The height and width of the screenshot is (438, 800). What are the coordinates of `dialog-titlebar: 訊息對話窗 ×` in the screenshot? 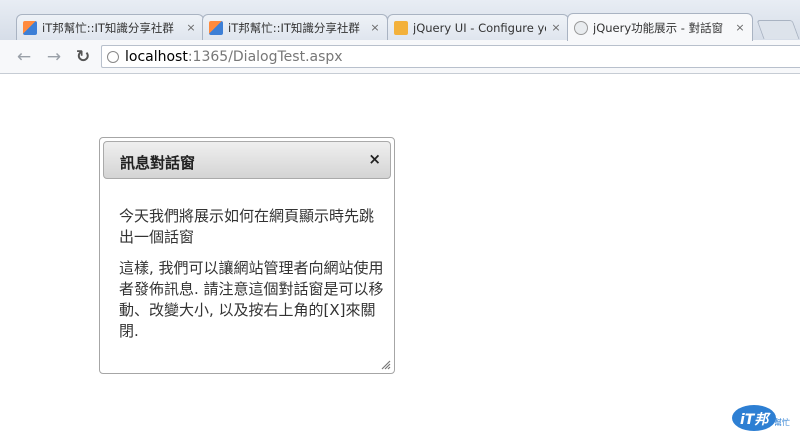 It's located at (247, 160).